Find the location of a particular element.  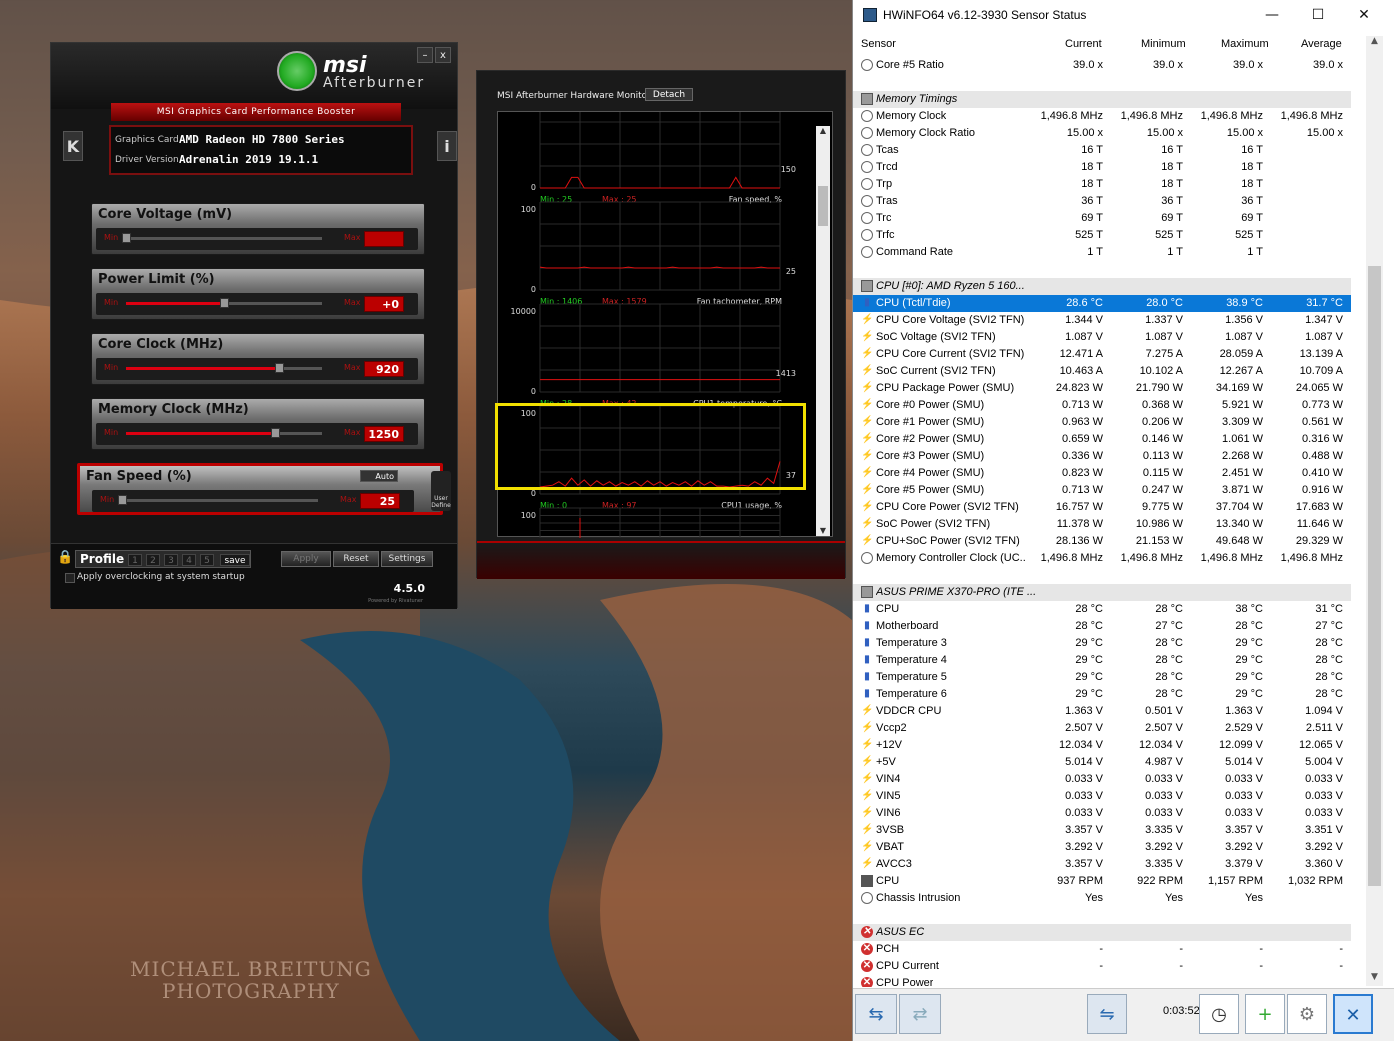

close-button: x is located at coordinates (443, 55).